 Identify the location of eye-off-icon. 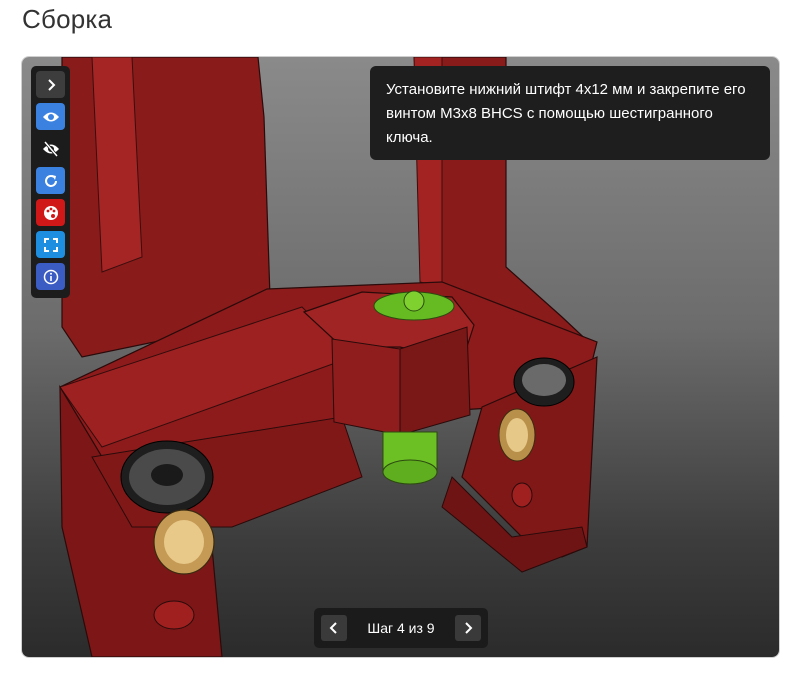
(50, 148).